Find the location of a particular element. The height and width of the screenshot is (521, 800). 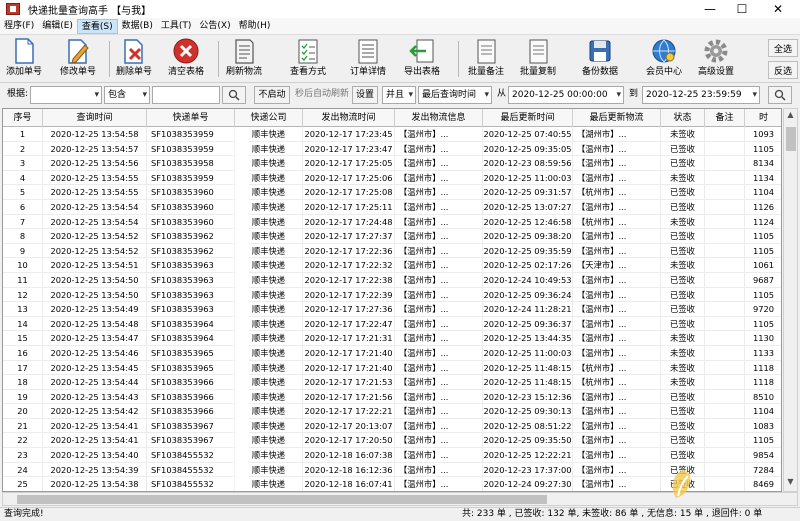

logic-select: 并且 is located at coordinates (399, 95).